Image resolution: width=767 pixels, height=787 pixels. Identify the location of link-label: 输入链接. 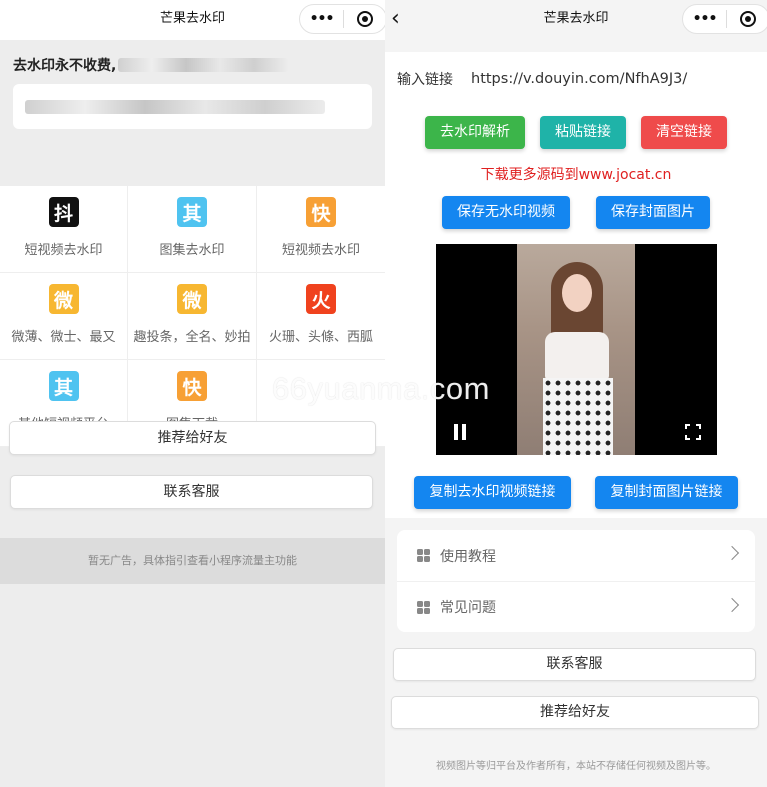
(425, 80).